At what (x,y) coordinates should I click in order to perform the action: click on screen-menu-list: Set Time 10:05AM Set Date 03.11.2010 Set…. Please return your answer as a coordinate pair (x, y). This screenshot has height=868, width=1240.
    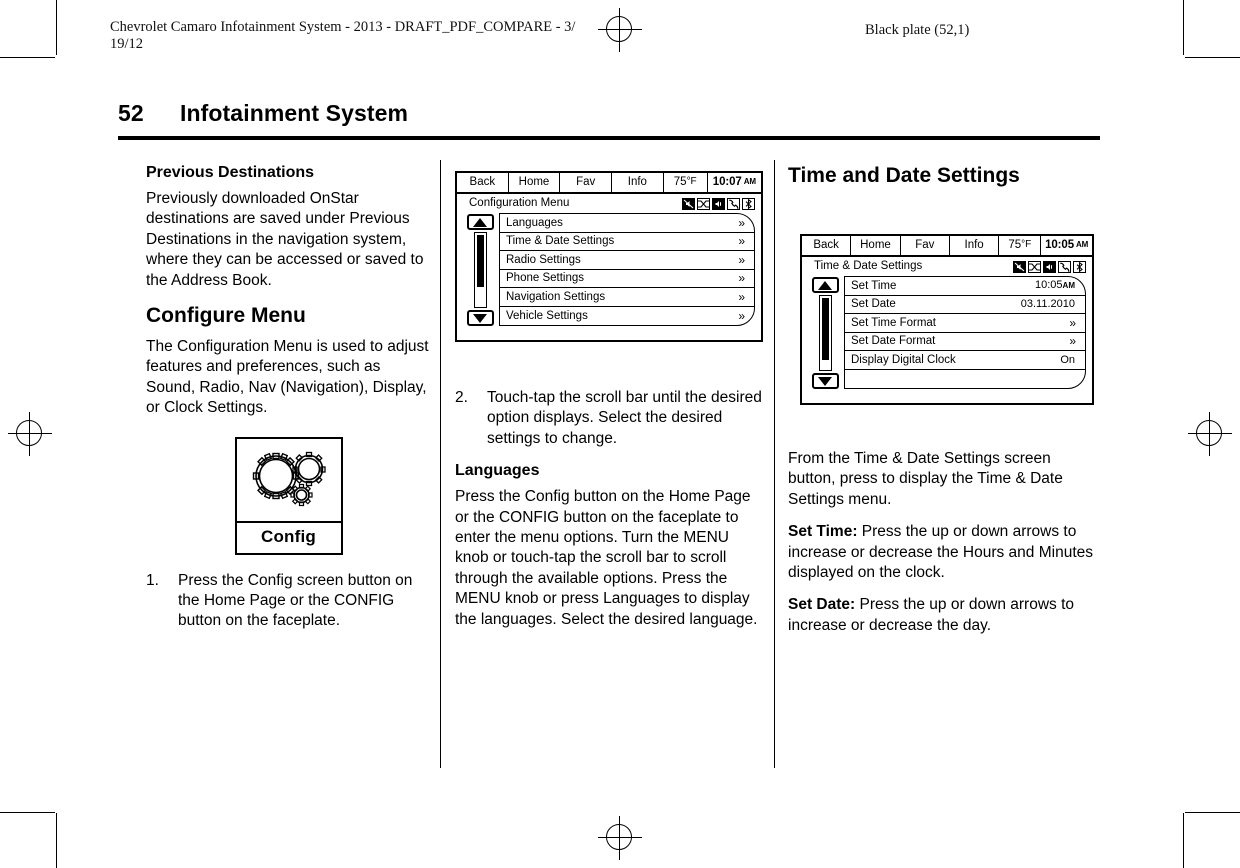
    Looking at the image, I should click on (965, 332).